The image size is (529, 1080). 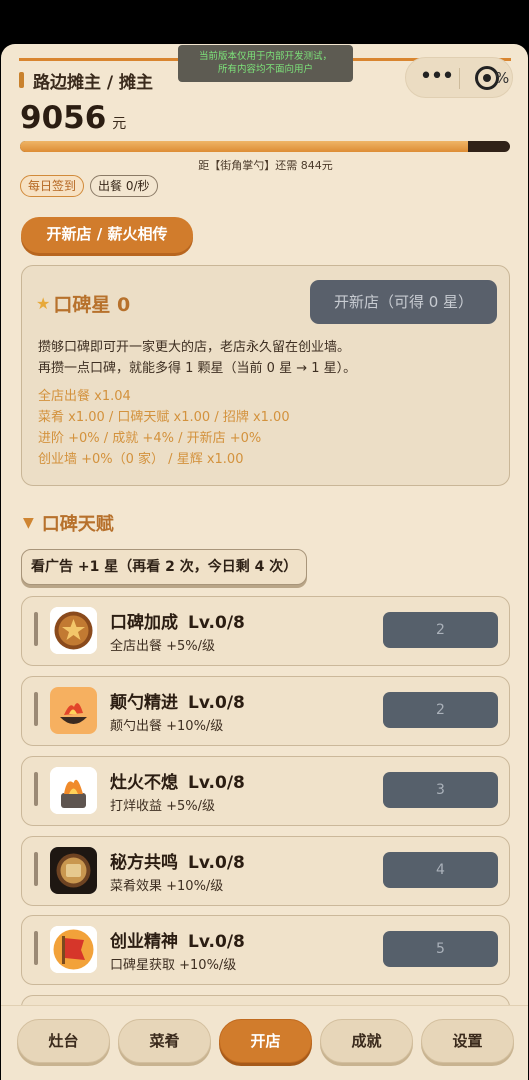 What do you see at coordinates (265, 165) in the screenshot?
I see `rank-progress-text: 距【街角掌勺】还需 844元` at bounding box center [265, 165].